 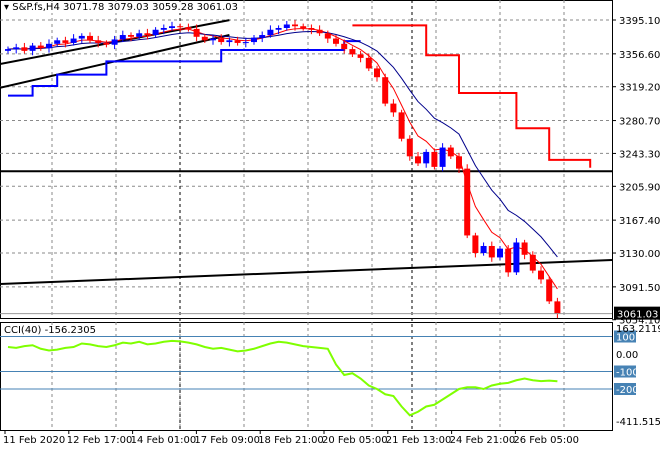 What do you see at coordinates (291, 440) in the screenshot?
I see `time-tick-label: 18 Feb 21:00` at bounding box center [291, 440].